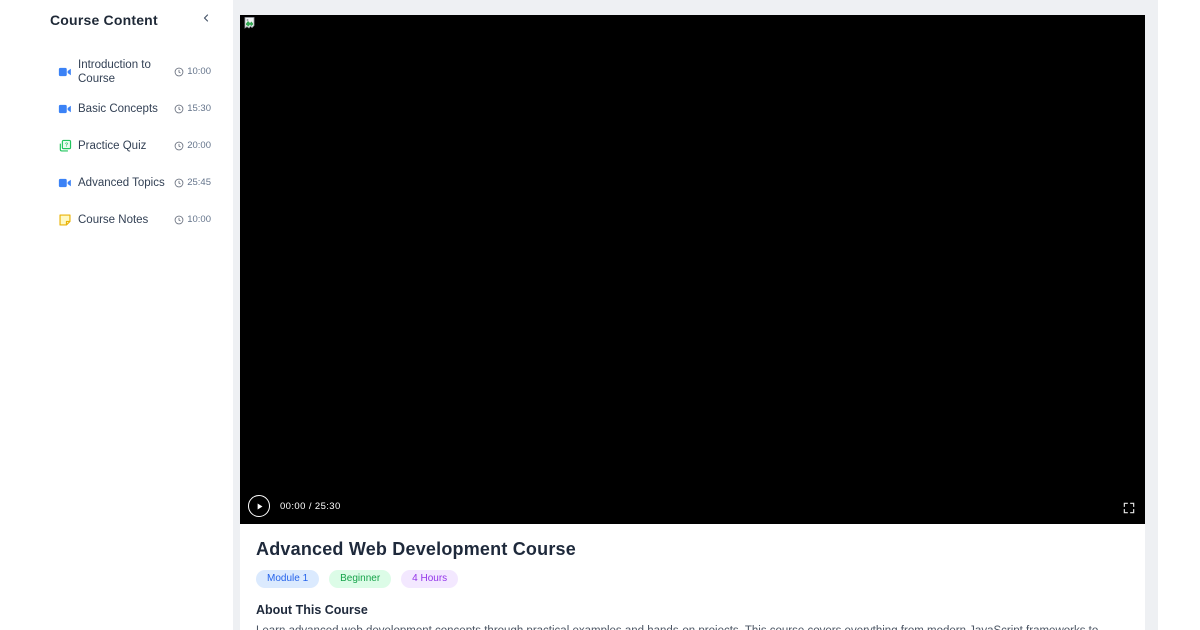 The image size is (1200, 630). I want to click on collapse-sidebar-button, so click(206, 19).